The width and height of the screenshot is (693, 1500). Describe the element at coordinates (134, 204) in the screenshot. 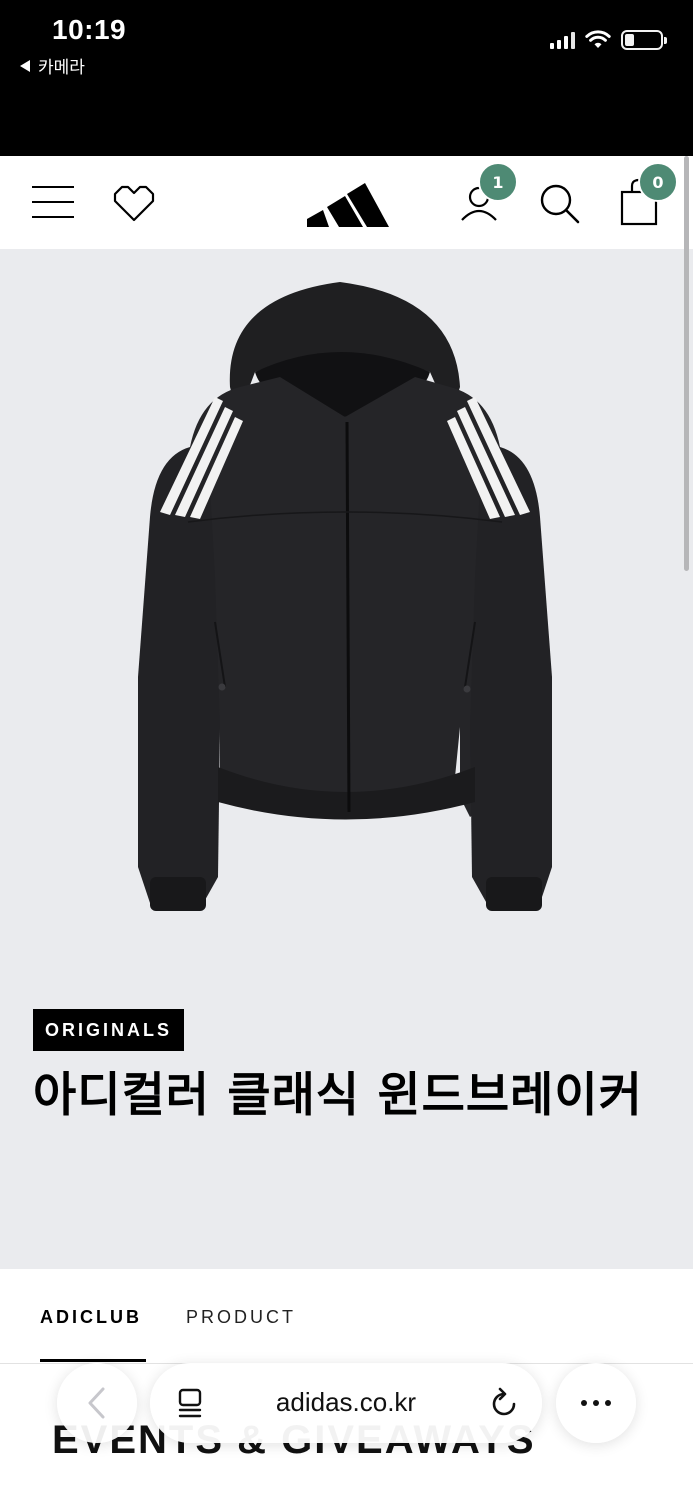

I see `wishlist-heart-icon` at that location.